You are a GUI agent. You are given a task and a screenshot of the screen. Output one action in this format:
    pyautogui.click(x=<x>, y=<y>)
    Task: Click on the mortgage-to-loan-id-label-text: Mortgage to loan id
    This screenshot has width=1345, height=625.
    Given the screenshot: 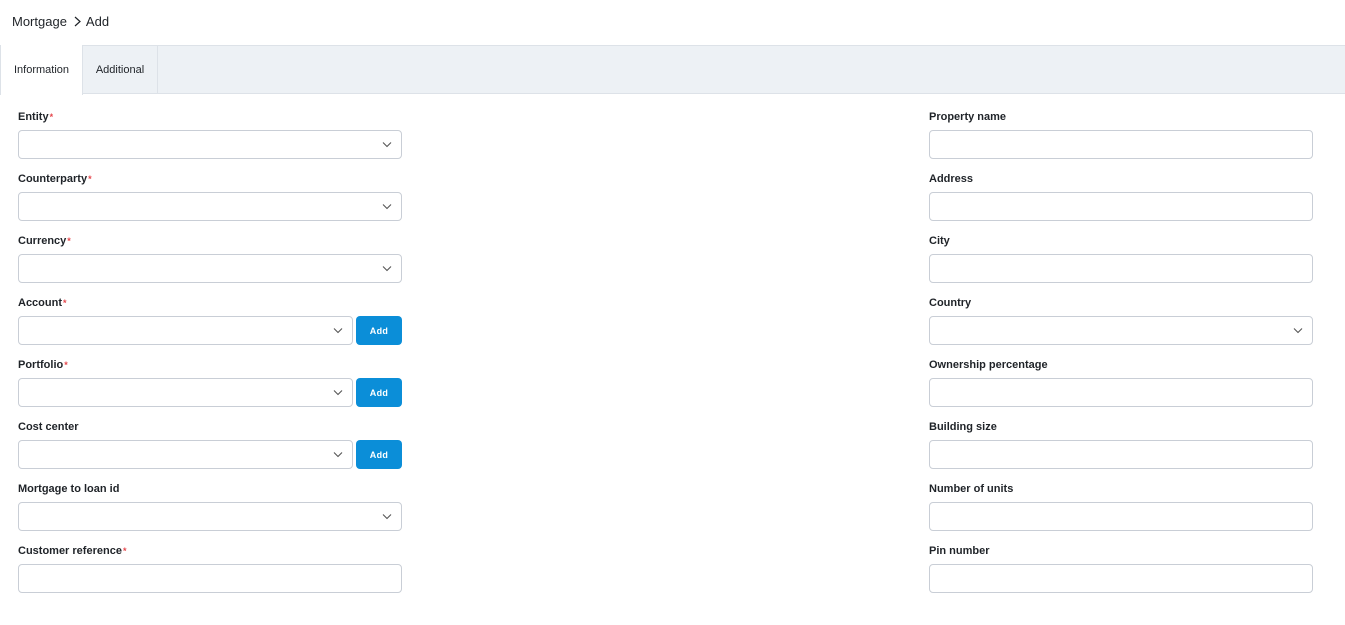 What is the action you would take?
    pyautogui.click(x=69, y=489)
    